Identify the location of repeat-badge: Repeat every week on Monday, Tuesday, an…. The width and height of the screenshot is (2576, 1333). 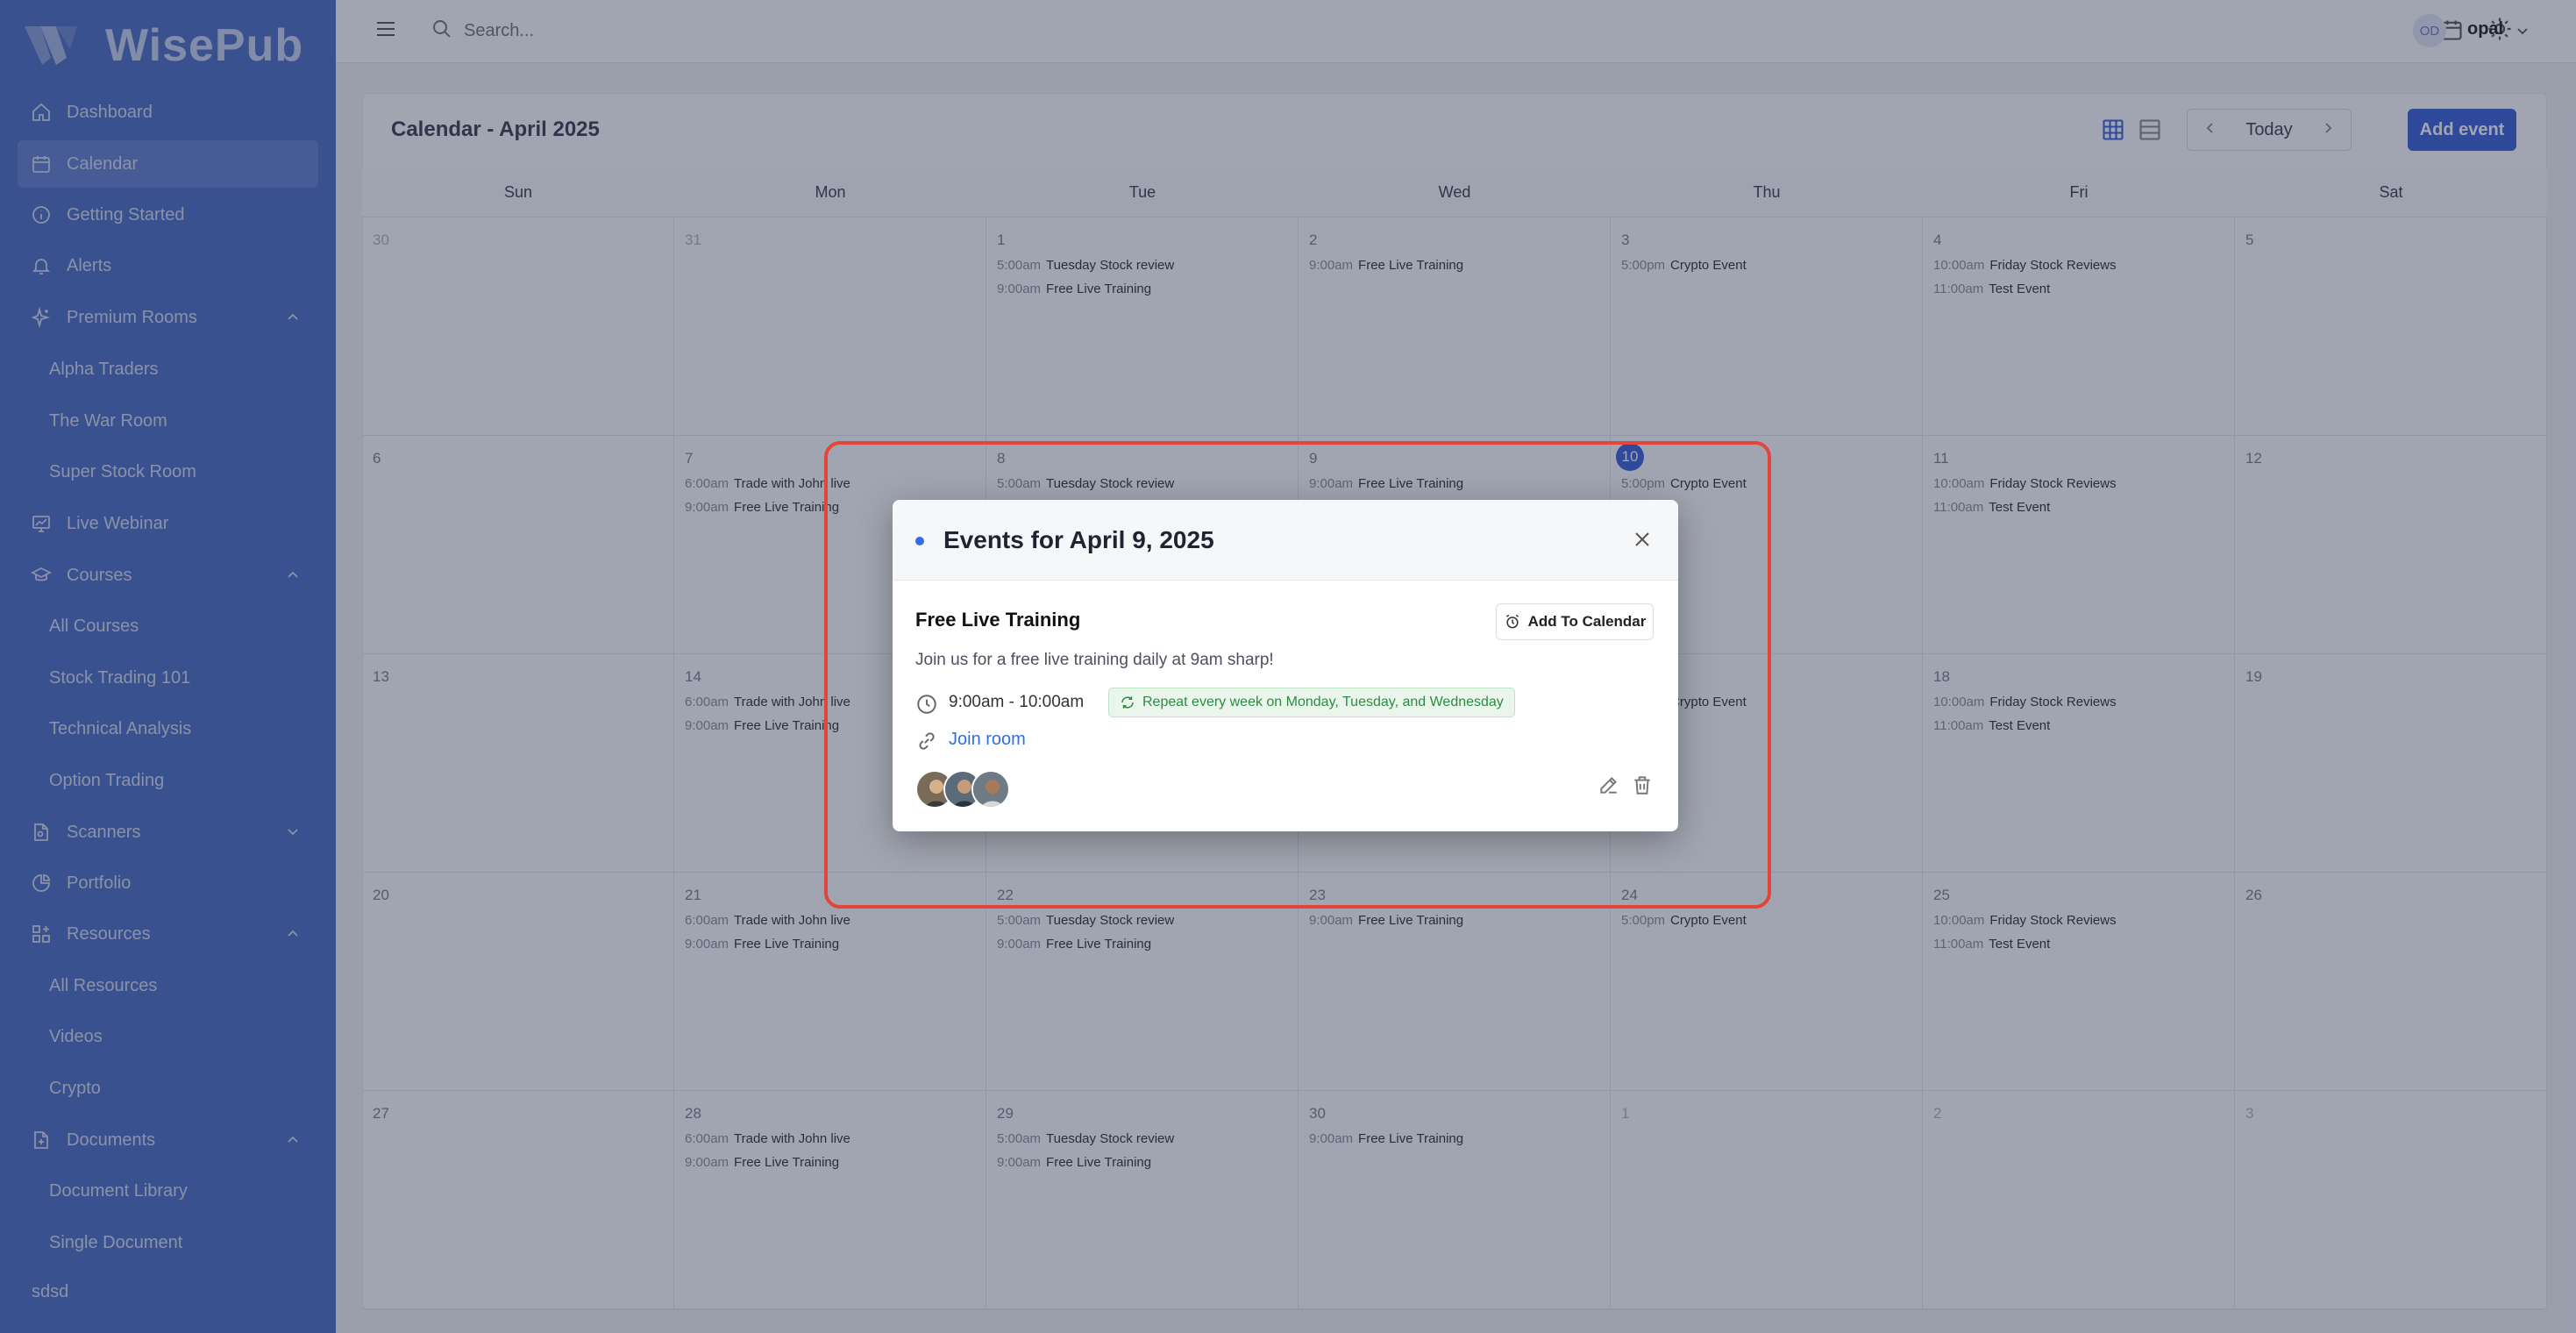
(1311, 703).